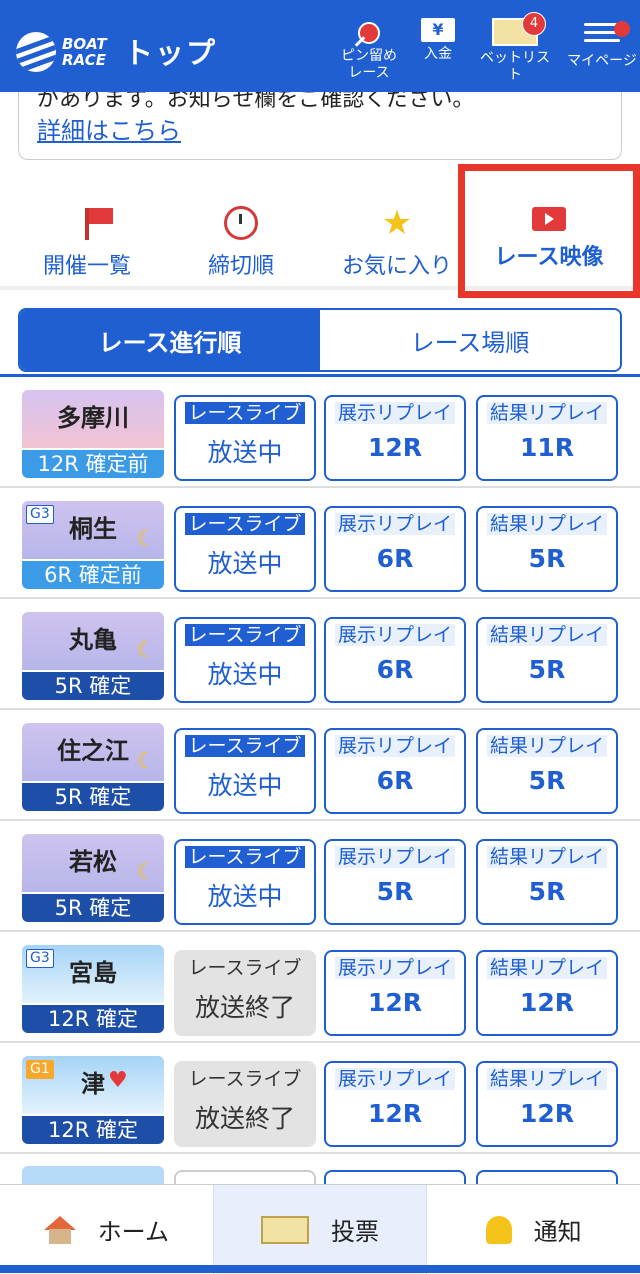  I want to click on star-icon: ★, so click(397, 223).